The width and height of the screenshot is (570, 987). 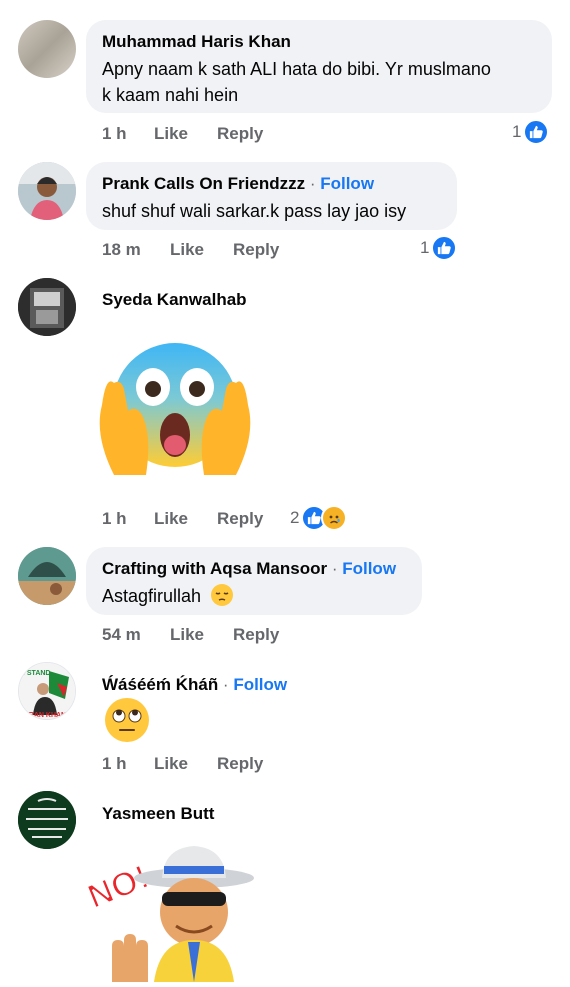 What do you see at coordinates (170, 95) in the screenshot?
I see `comment-text: k kaam nahi hein` at bounding box center [170, 95].